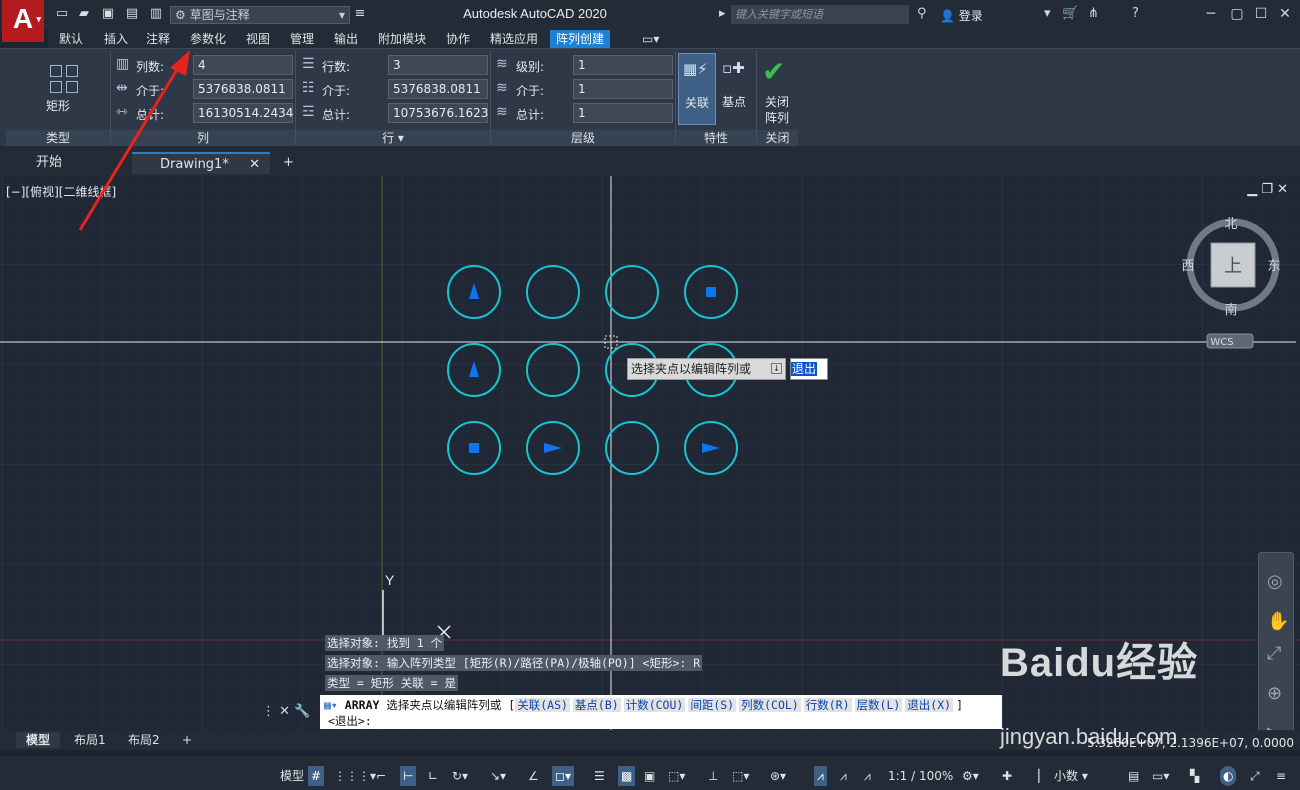 The image size is (1300, 790). Describe the element at coordinates (697, 89) in the screenshot. I see `associative-button: ▦⚡ 关联` at that location.